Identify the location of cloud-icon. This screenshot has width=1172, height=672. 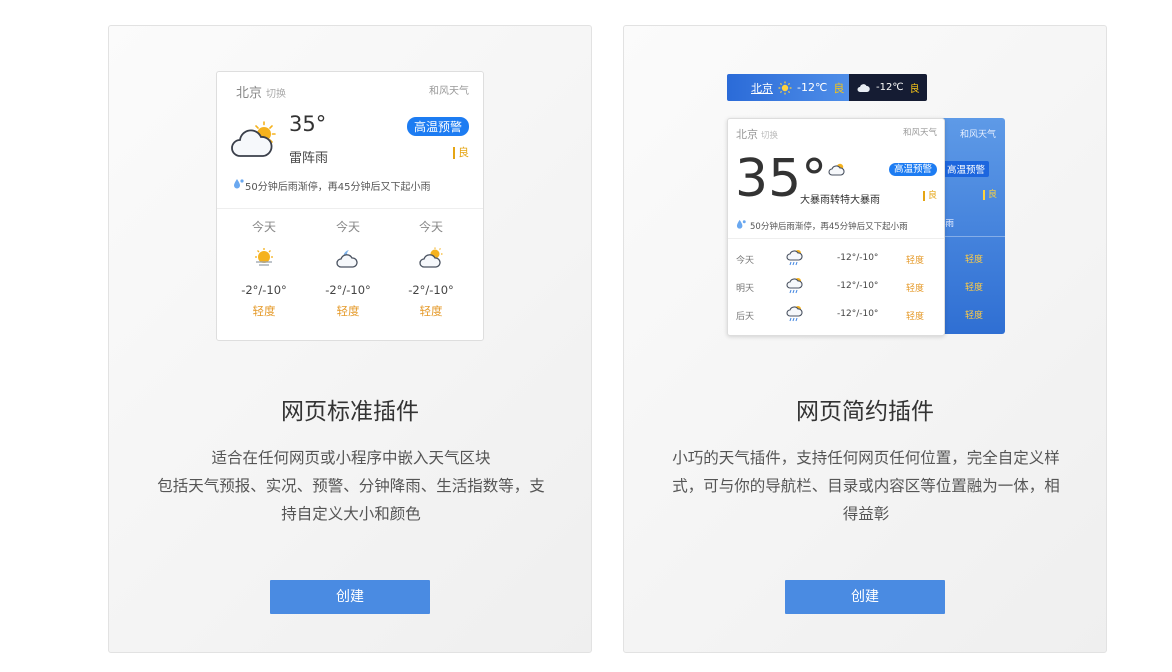
(863, 87).